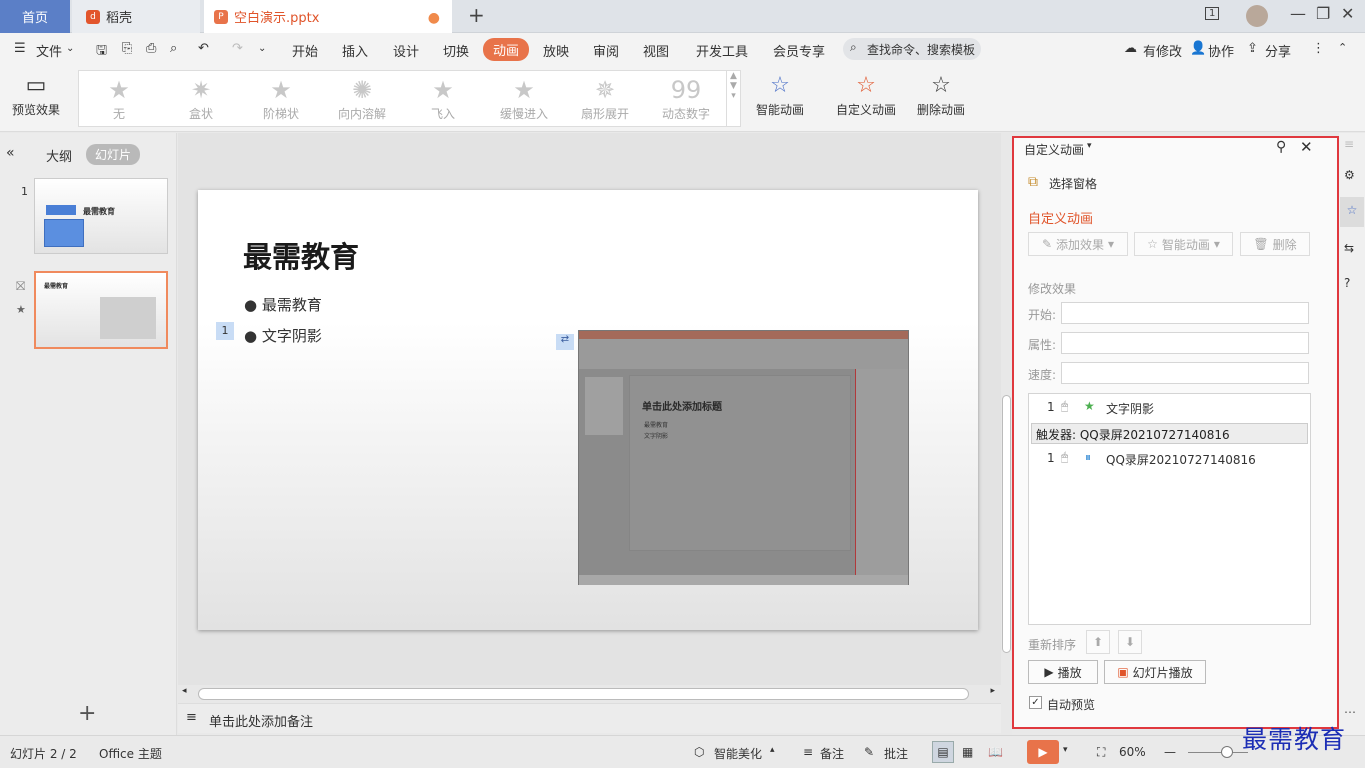 The width and height of the screenshot is (1365, 768). Describe the element at coordinates (70, 48) in the screenshot. I see `chevron-down-icon: ⌄` at that location.